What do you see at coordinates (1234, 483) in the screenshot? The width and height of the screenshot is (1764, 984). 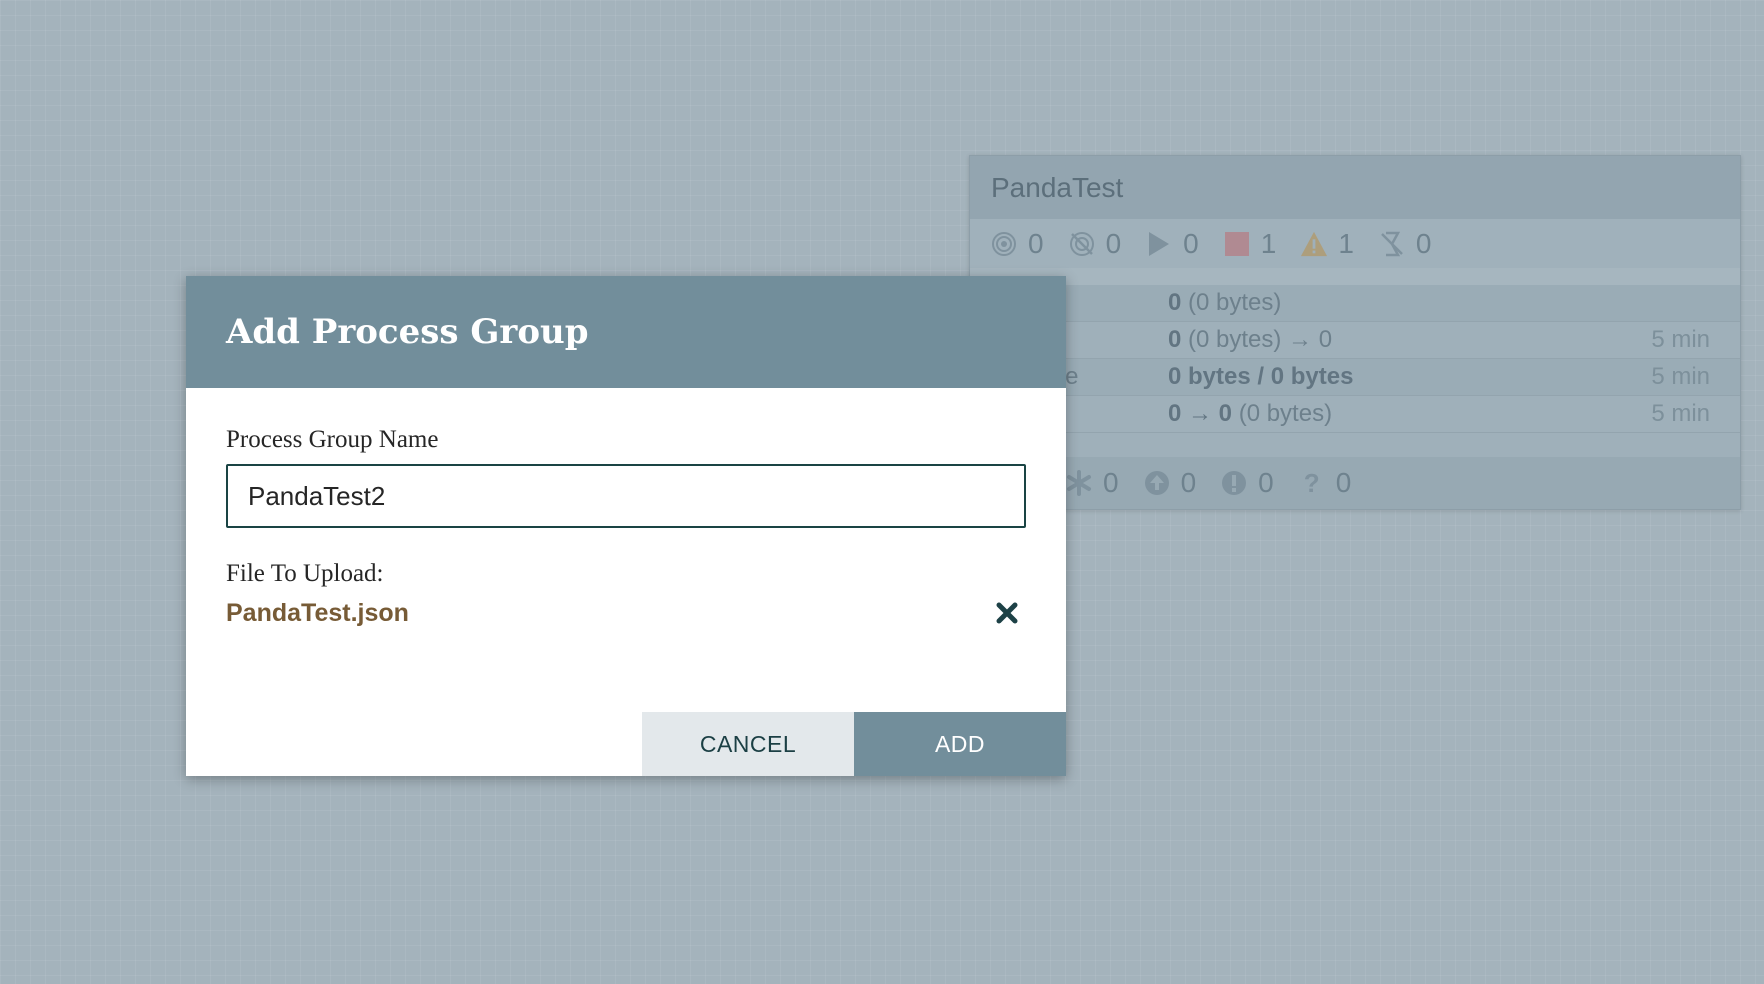 I see `exclamation-circle-icon` at bounding box center [1234, 483].